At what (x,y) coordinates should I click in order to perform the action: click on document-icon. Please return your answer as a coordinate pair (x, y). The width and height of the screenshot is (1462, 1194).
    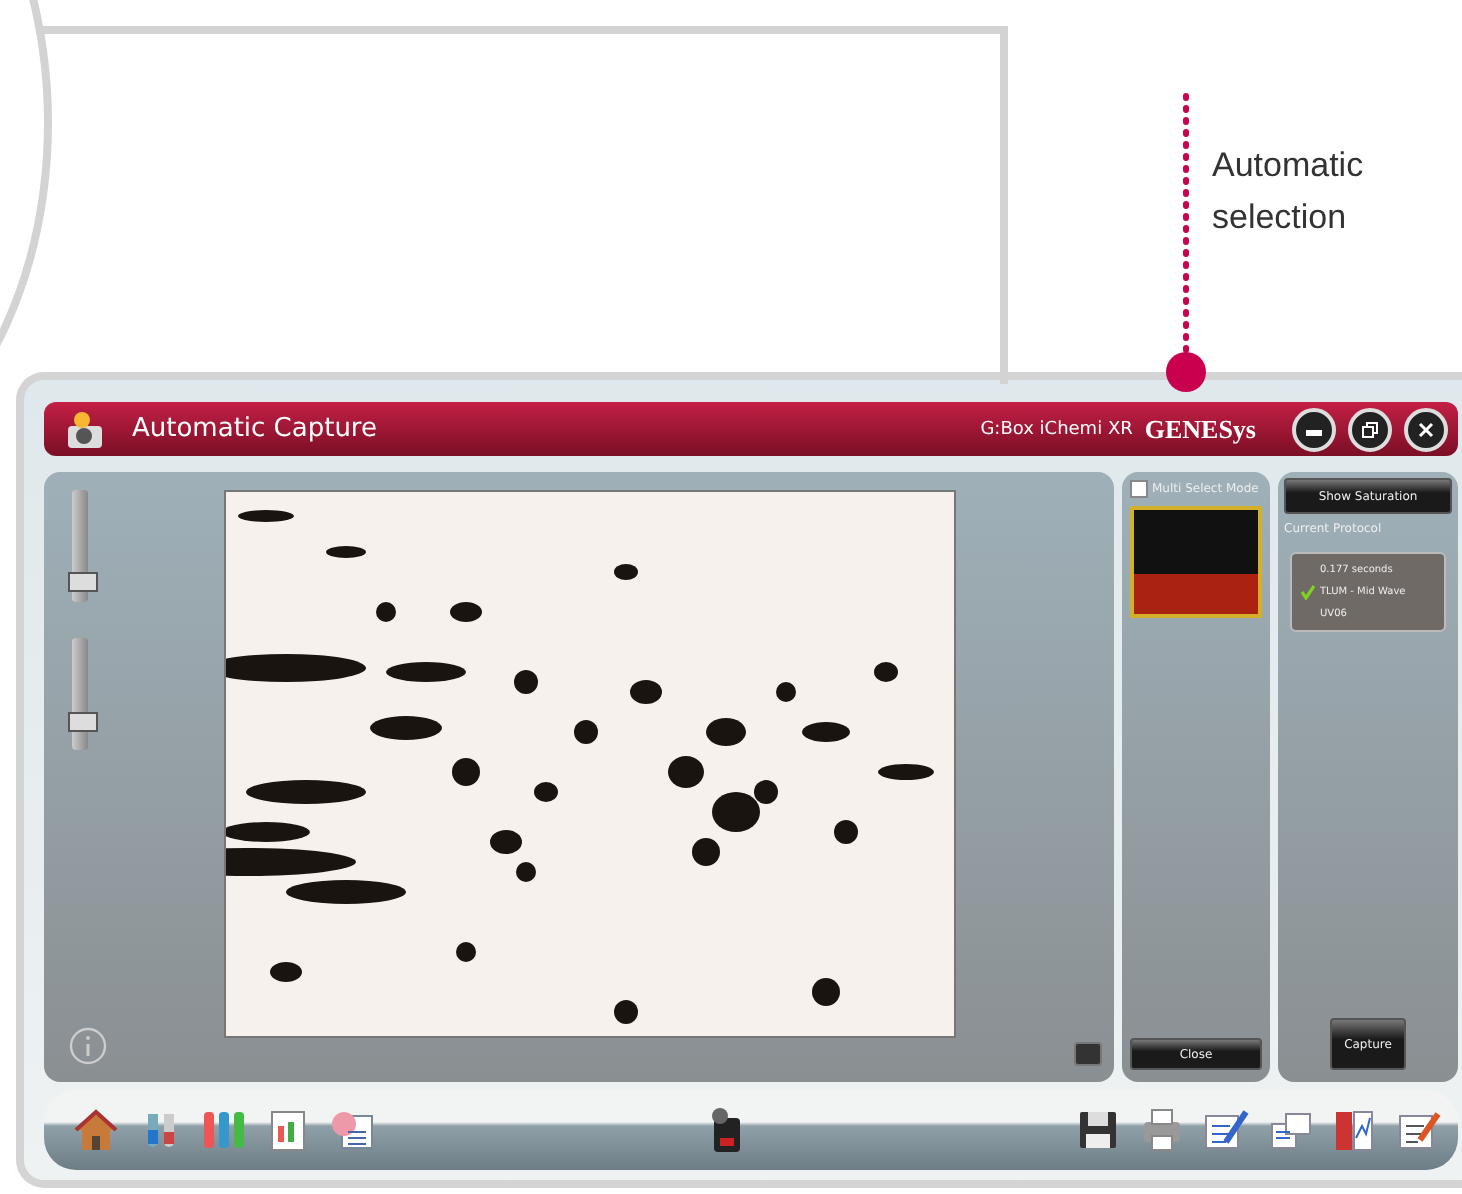
    Looking at the image, I should click on (352, 1130).